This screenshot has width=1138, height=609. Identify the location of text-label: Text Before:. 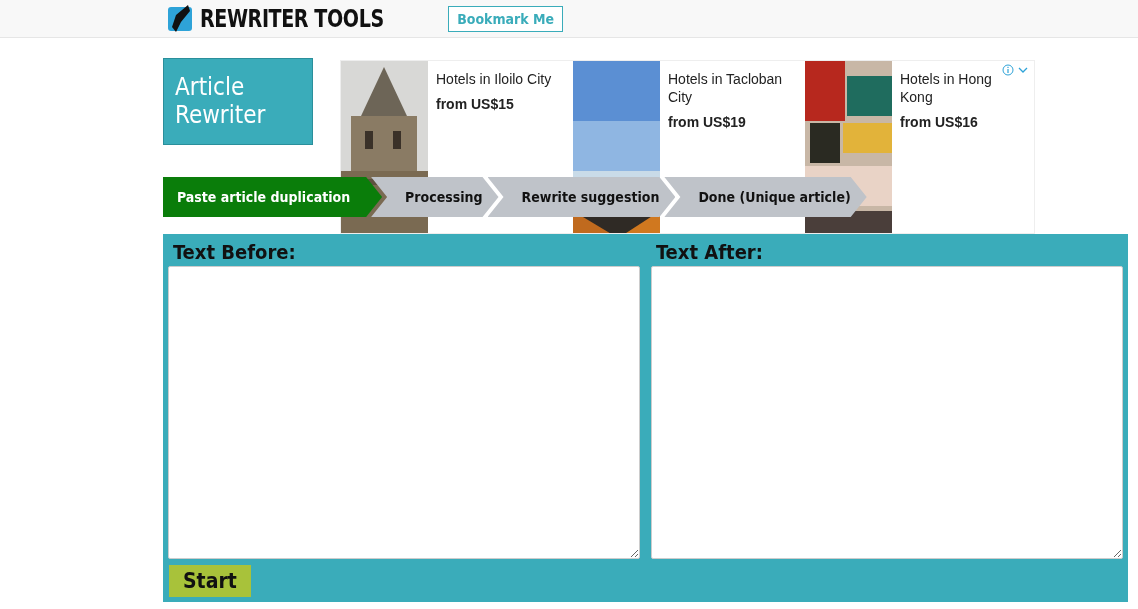
(234, 252).